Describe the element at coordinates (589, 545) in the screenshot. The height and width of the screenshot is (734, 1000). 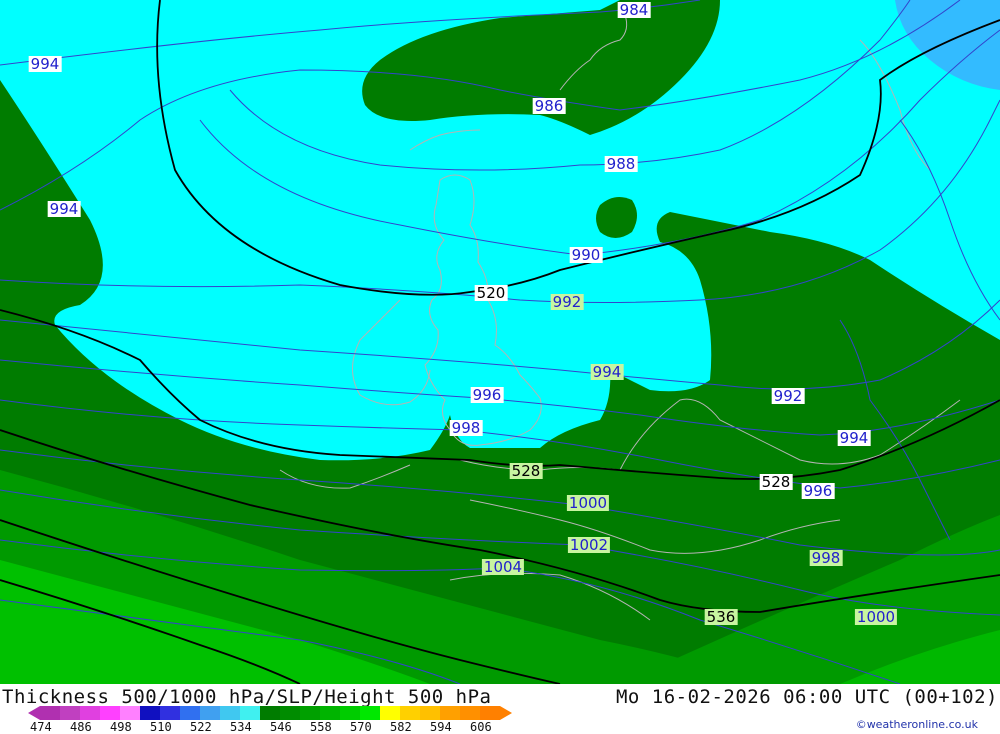
I see `contour-label-1002: 1002` at that location.